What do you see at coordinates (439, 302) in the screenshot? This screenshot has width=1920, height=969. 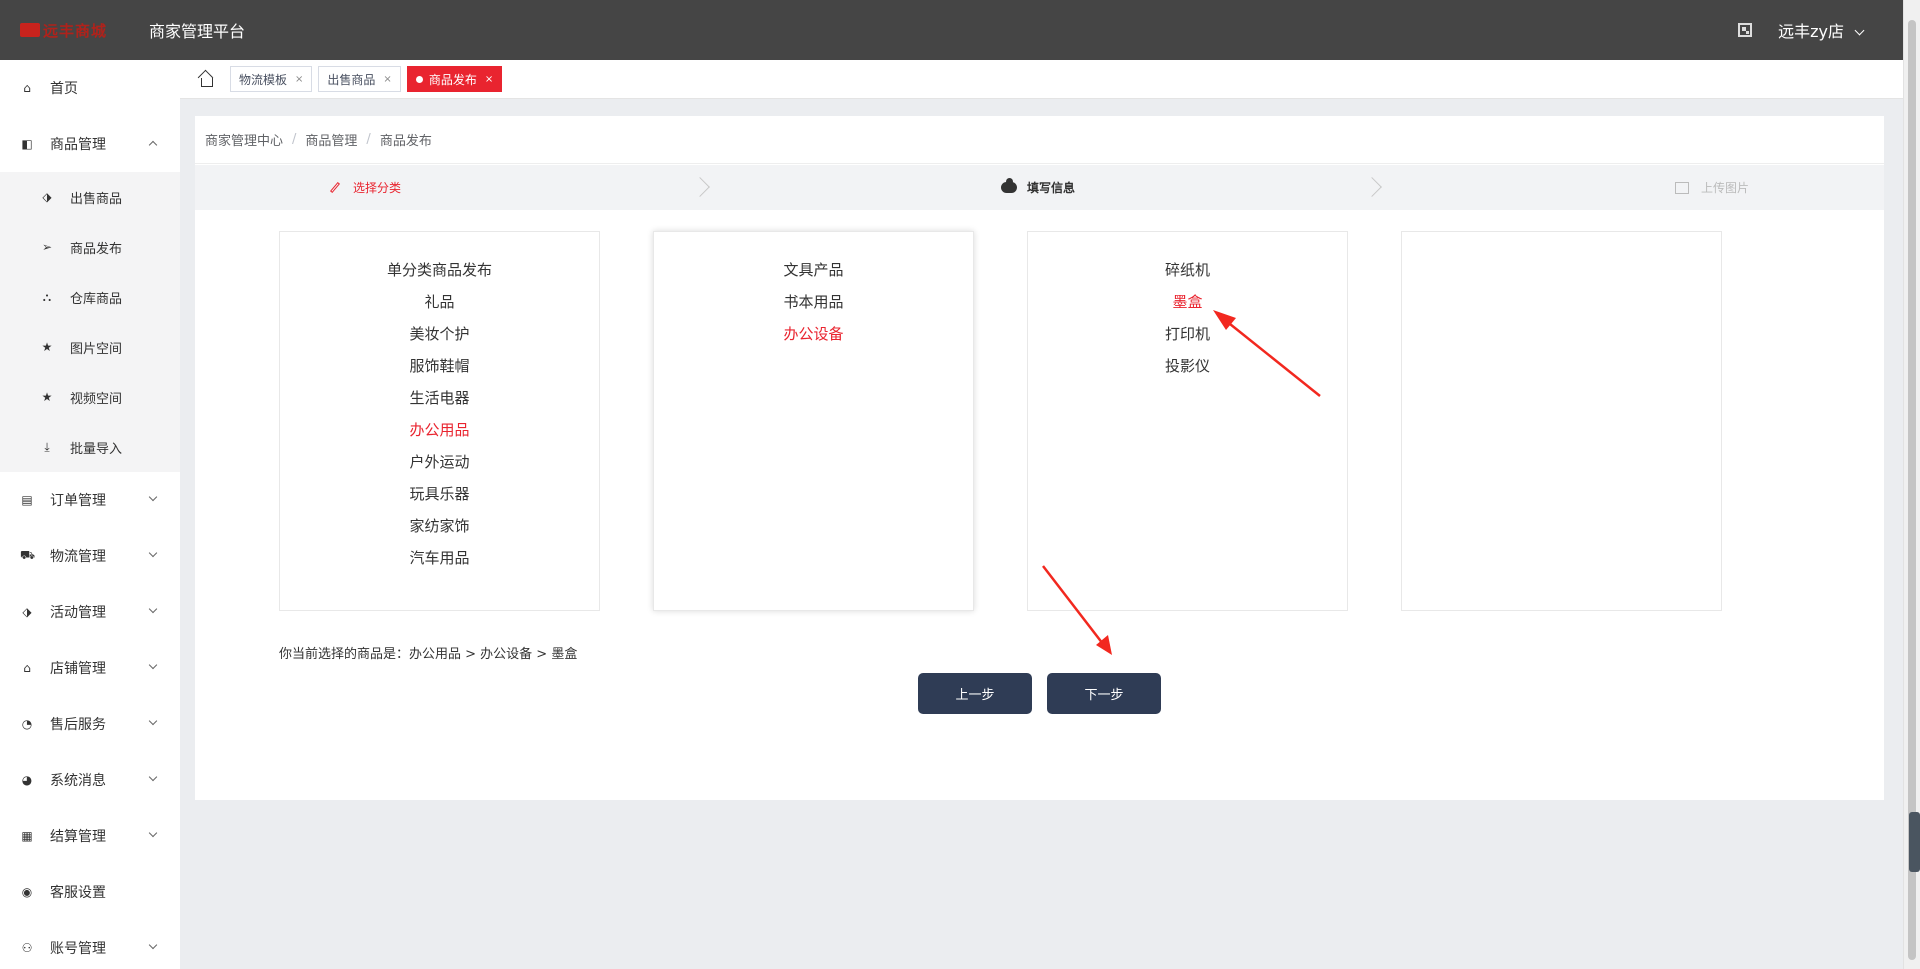 I see `category-item: 礼品` at bounding box center [439, 302].